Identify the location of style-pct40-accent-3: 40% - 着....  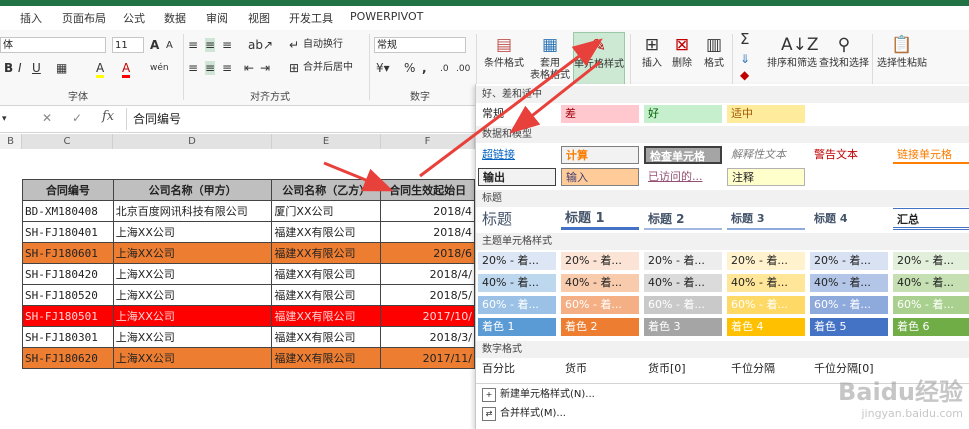
(683, 283).